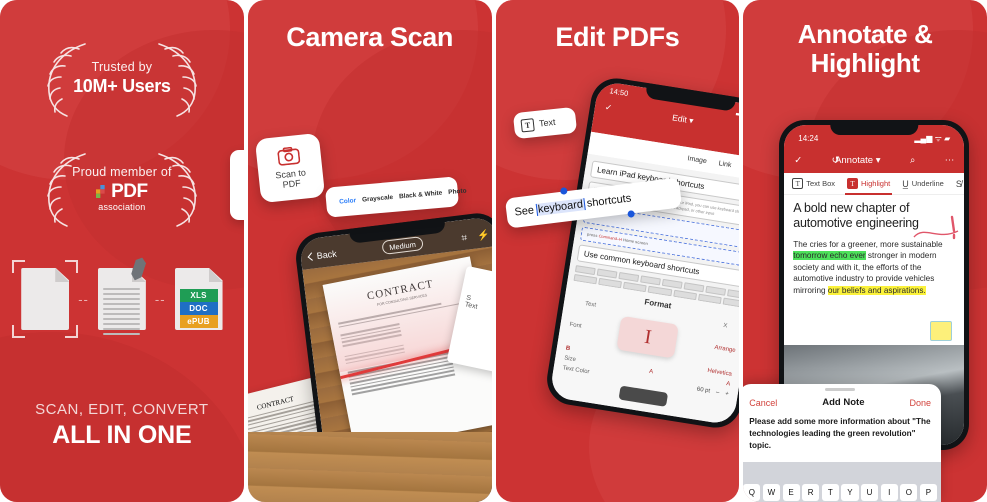  What do you see at coordinates (712, 392) in the screenshot?
I see `size-stepper: 60 pt – +` at bounding box center [712, 392].